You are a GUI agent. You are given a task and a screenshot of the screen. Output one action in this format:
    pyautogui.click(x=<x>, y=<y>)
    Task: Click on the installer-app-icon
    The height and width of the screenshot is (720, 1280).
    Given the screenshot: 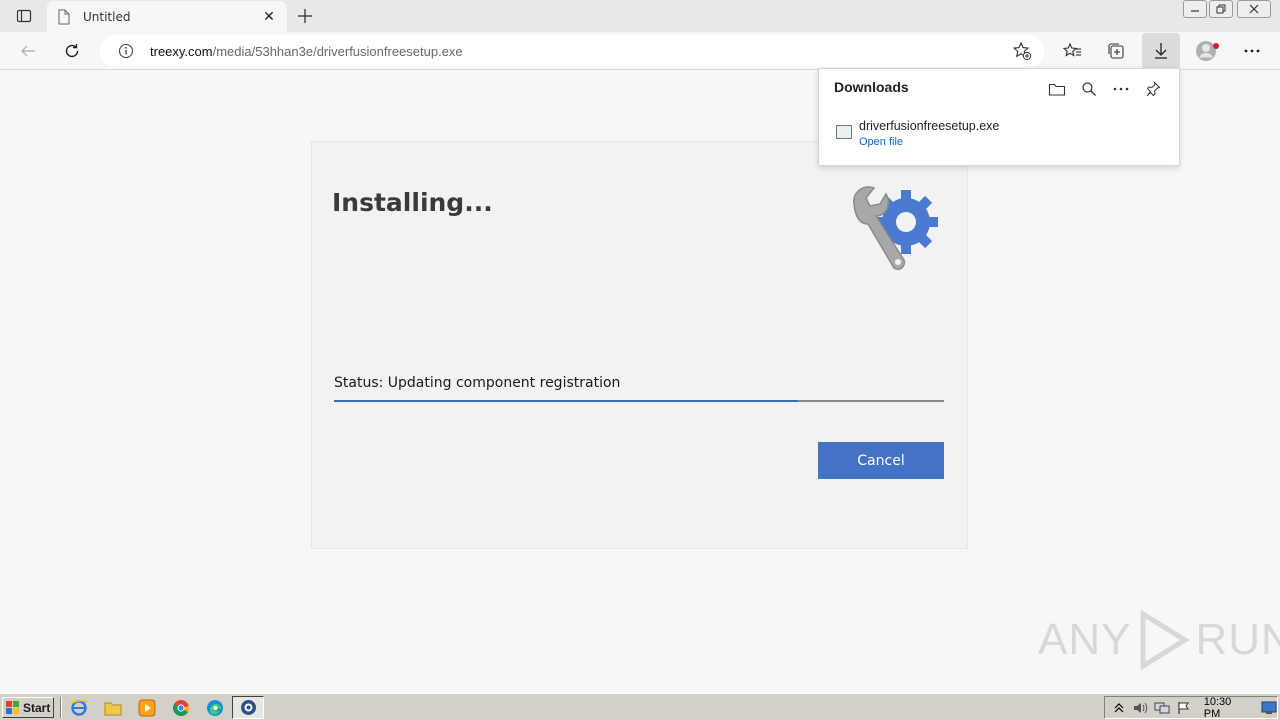 What is the action you would take?
    pyautogui.click(x=248, y=707)
    